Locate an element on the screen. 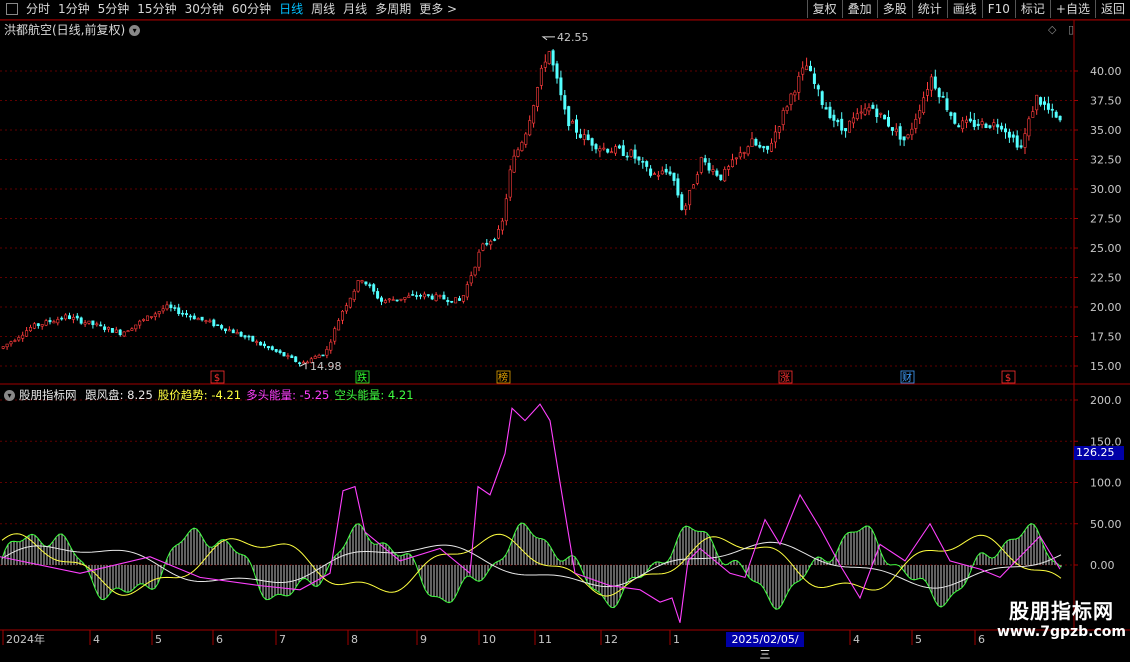 This screenshot has height=662, width=1130. date-label: 12 is located at coordinates (611, 639).